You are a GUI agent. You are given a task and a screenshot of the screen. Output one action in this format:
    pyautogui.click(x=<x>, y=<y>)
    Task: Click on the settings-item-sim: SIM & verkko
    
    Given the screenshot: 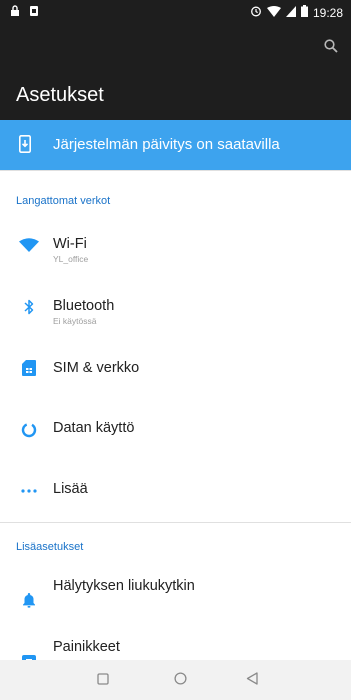 What is the action you would take?
    pyautogui.click(x=175, y=368)
    